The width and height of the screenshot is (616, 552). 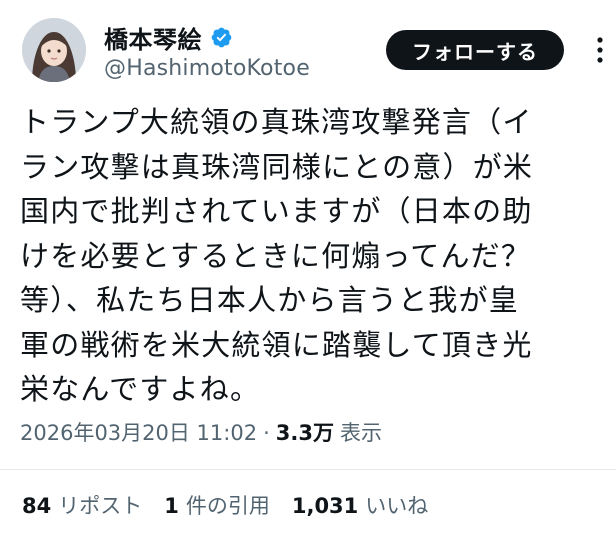 I want to click on author-header: 橋本琴絵, so click(x=168, y=37).